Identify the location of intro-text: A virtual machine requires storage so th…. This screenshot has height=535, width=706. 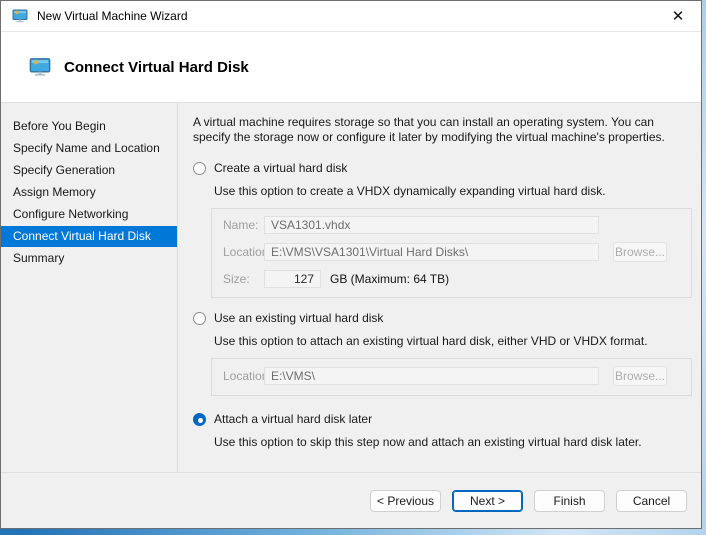
(429, 129).